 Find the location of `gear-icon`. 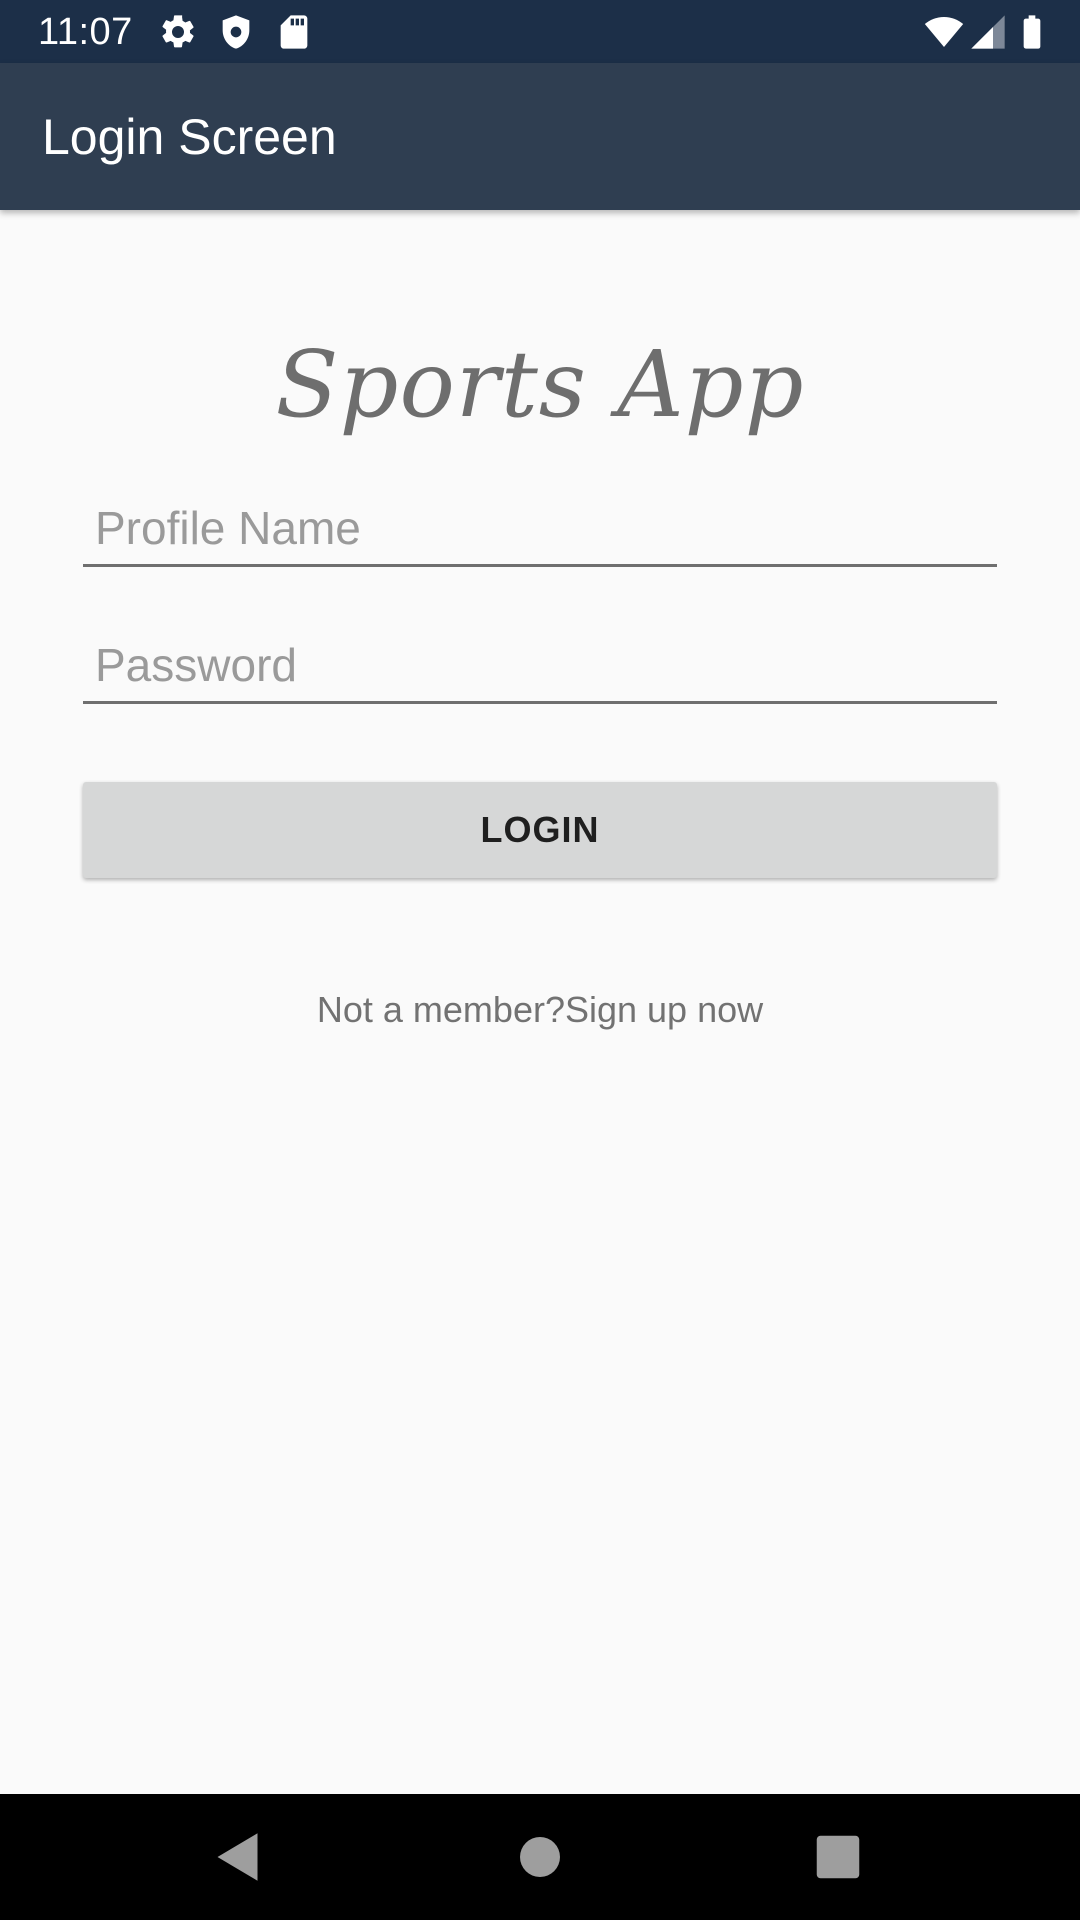

gear-icon is located at coordinates (178, 31).